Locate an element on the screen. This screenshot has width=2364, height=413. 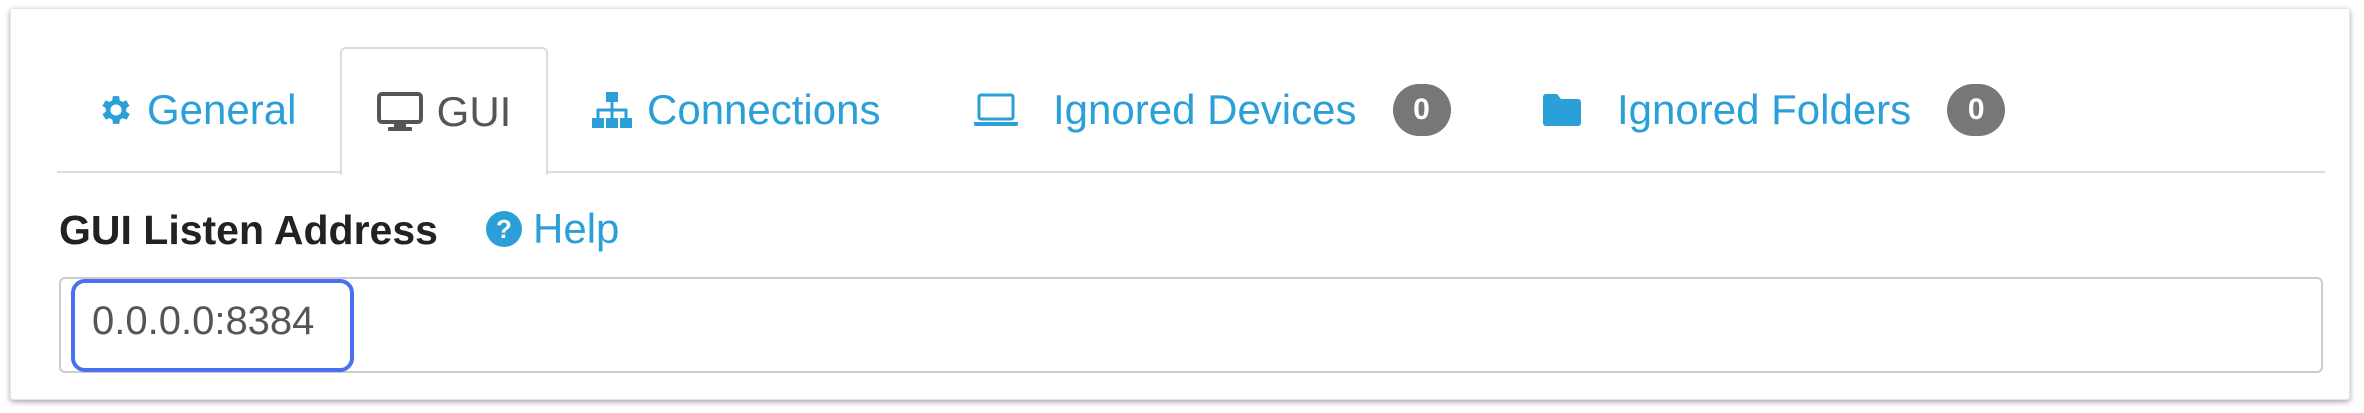
help-link: ? Help is located at coordinates (552, 229).